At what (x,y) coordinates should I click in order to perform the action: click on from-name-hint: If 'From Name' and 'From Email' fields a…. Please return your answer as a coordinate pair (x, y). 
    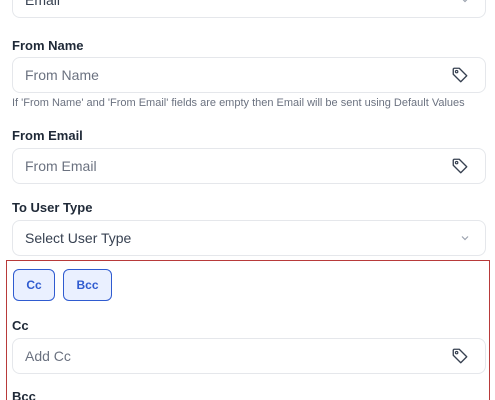
    Looking at the image, I should click on (238, 103).